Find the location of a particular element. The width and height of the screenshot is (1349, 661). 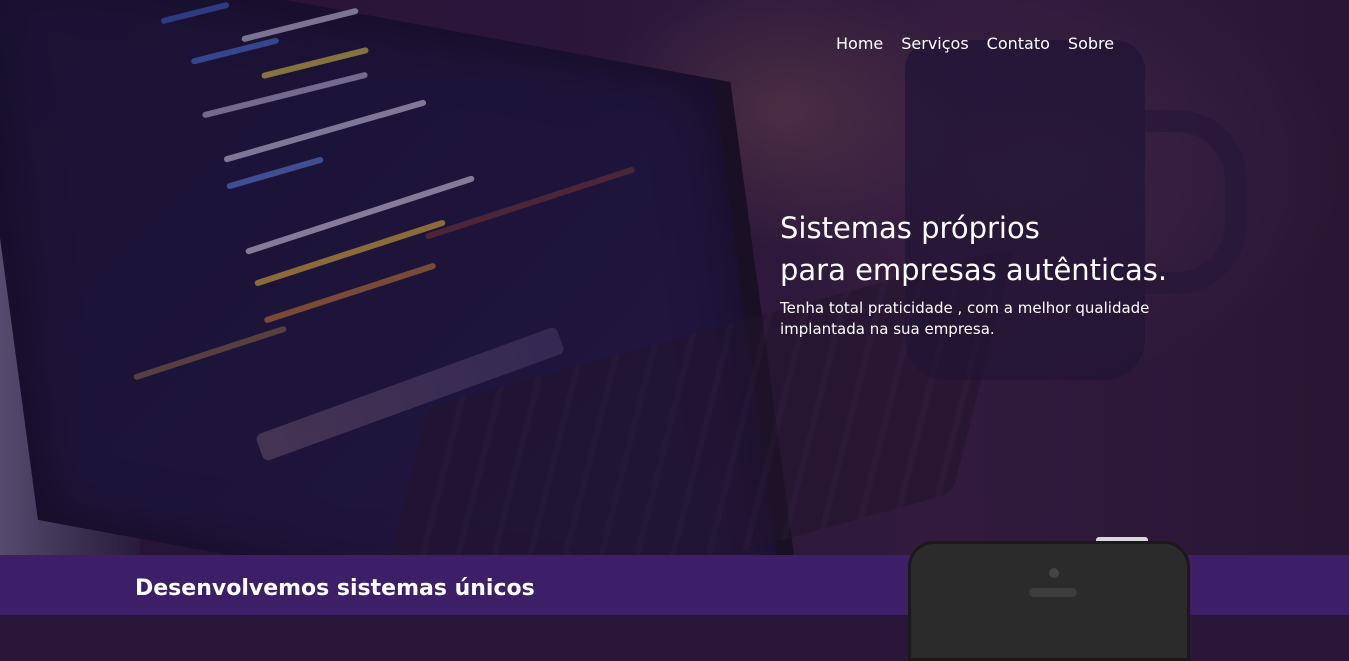

hero-headline-line1: Sistemas próprios is located at coordinates (910, 228).